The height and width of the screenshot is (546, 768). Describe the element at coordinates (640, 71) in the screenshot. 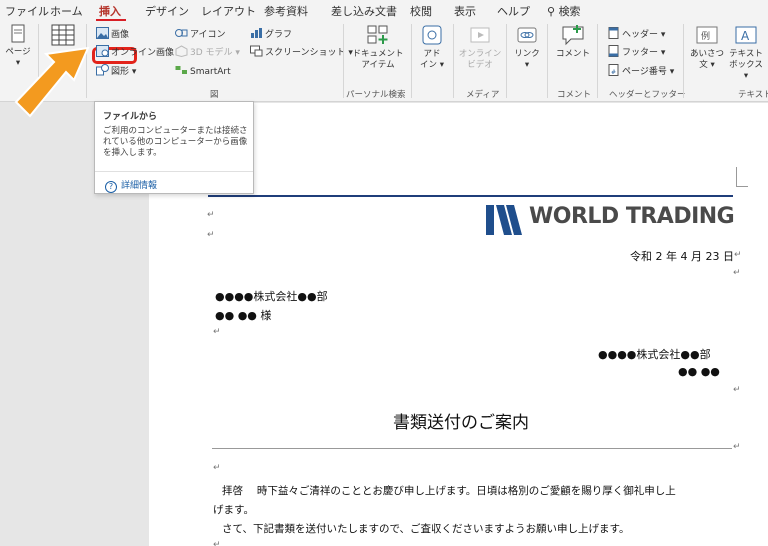

I see `page-number-button: # ページ番号 ▾` at that location.